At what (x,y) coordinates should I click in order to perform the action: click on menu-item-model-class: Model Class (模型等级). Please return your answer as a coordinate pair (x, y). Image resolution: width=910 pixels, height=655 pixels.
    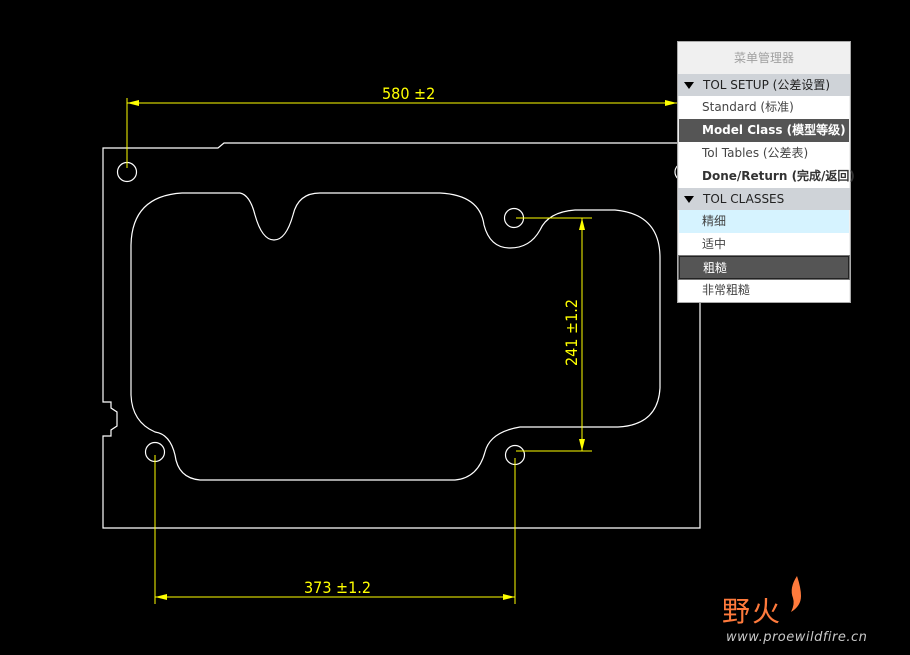
    Looking at the image, I should click on (764, 130).